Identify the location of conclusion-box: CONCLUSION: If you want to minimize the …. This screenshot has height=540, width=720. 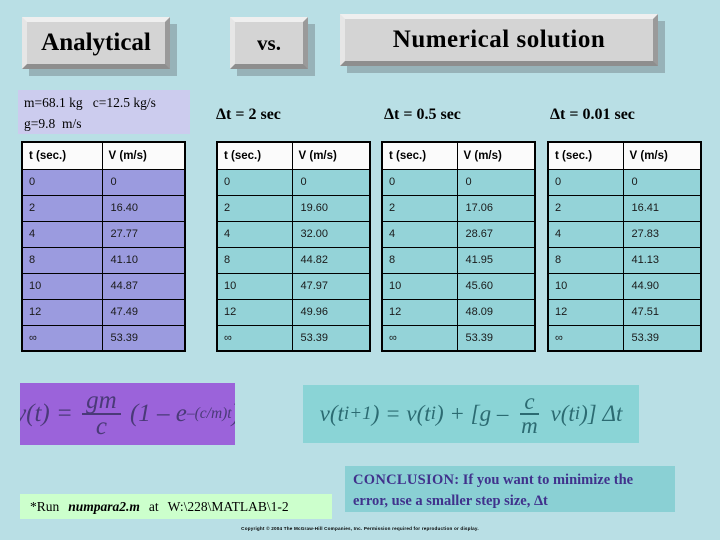
(510, 489).